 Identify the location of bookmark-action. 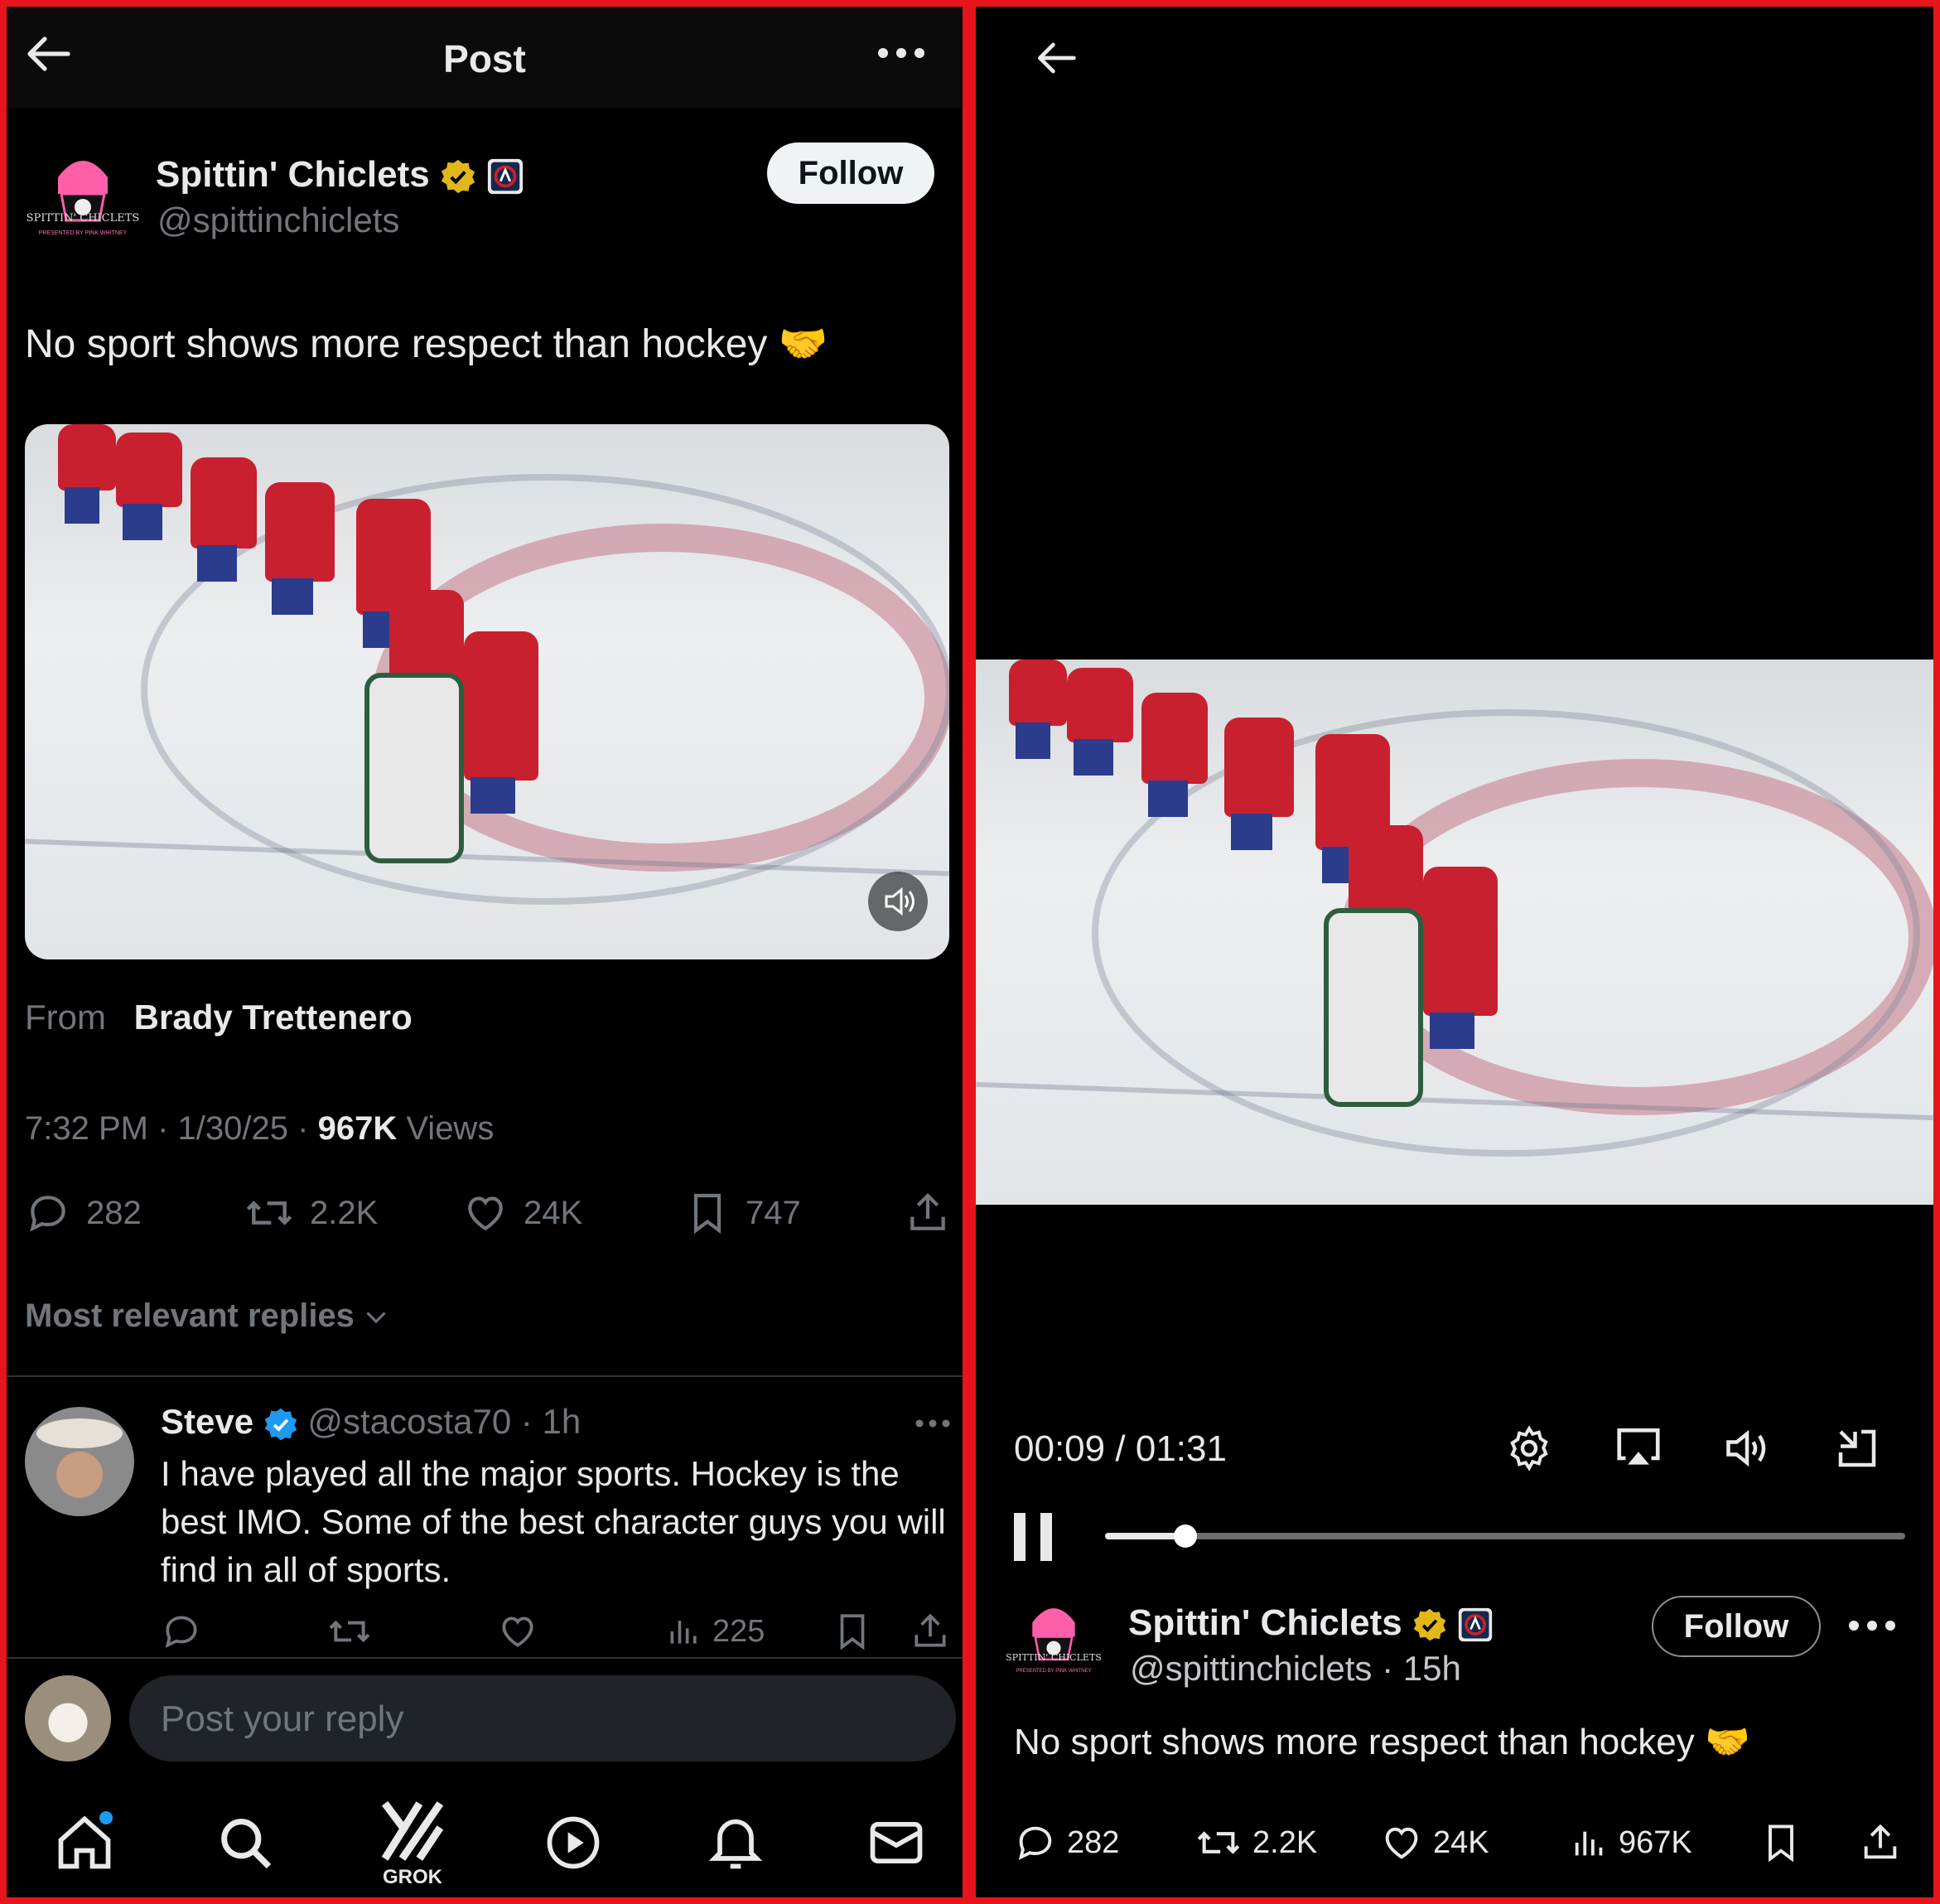
(1780, 1842).